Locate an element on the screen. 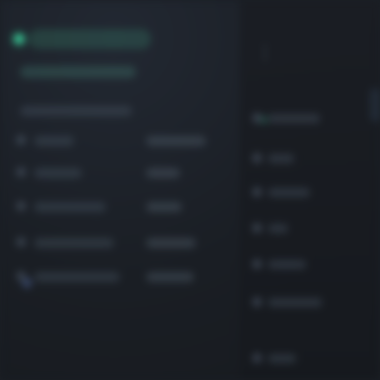 This screenshot has width=380, height=380. avatar-icon is located at coordinates (27, 283).